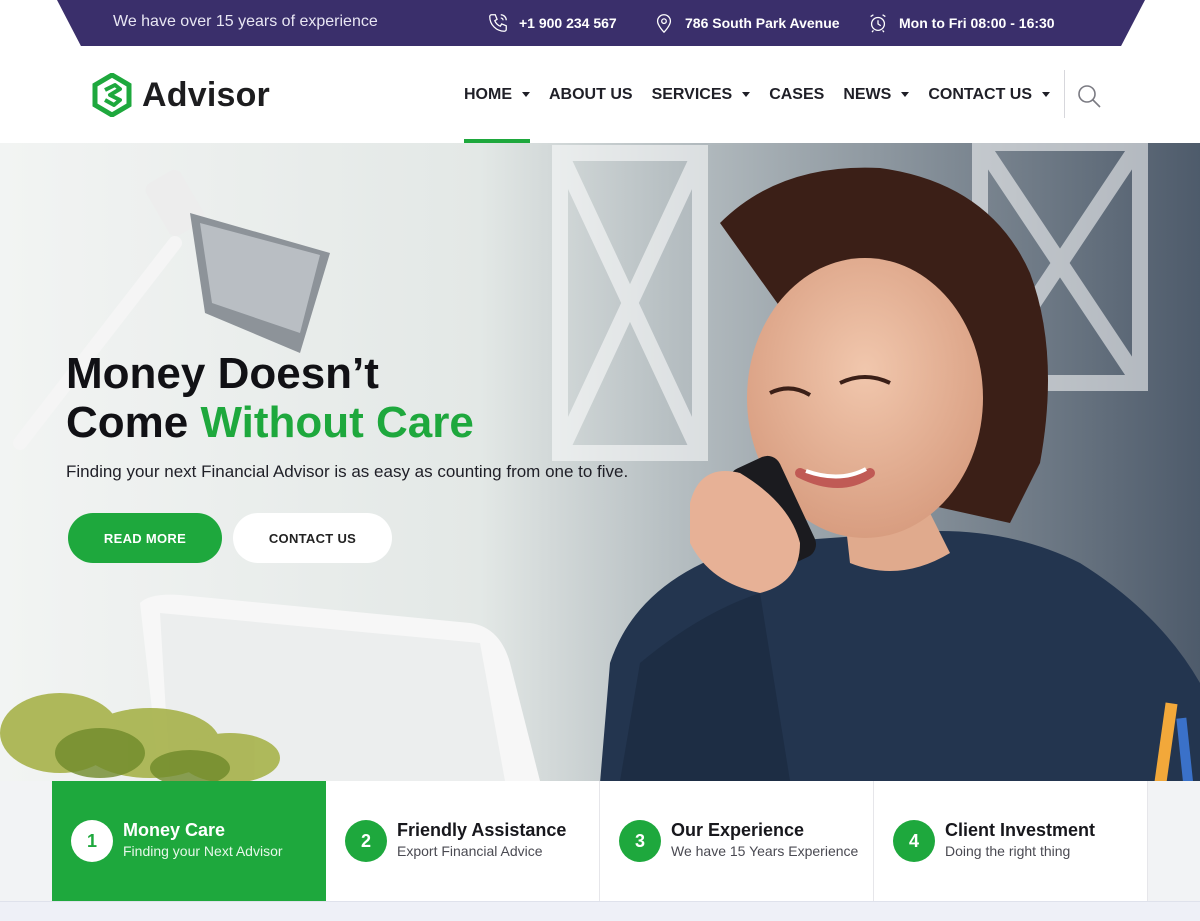  I want to click on topbar-tagline: We have over 15 years of experience, so click(245, 21).